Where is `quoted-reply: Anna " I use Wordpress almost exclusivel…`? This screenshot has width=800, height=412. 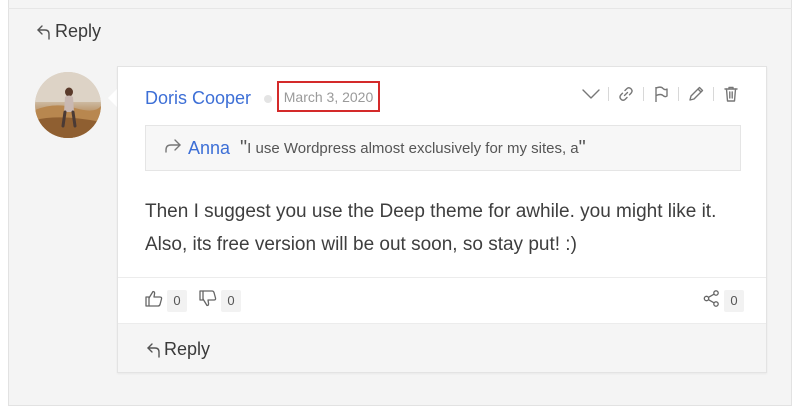 quoted-reply: Anna " I use Wordpress almost exclusivel… is located at coordinates (443, 148).